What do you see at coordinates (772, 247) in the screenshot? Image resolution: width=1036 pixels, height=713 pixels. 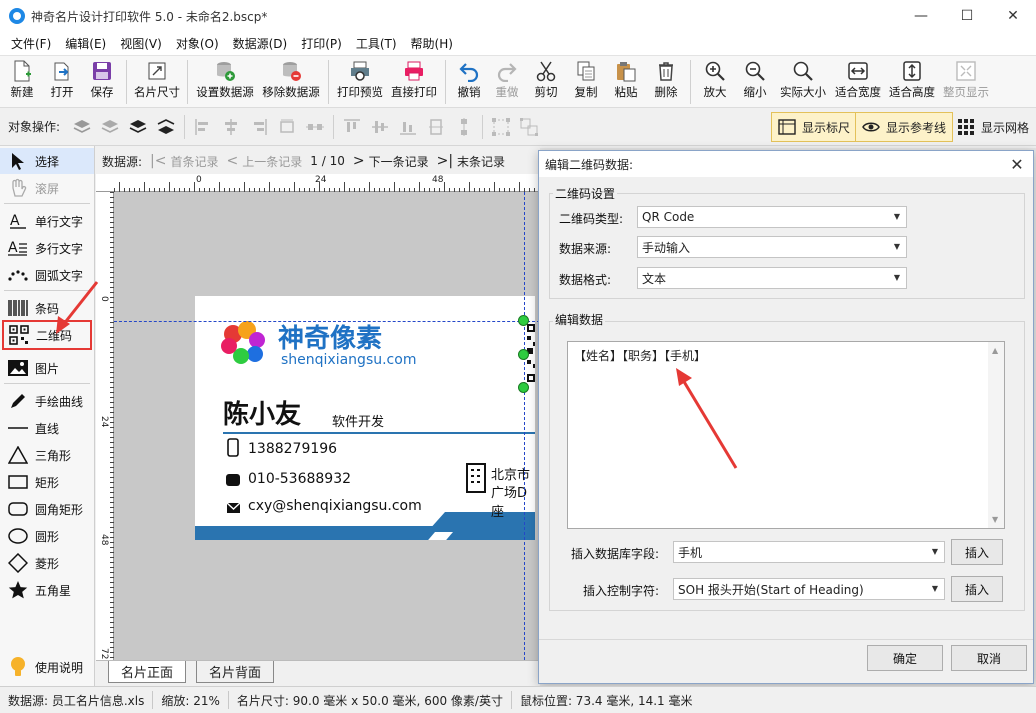 I see `data-source-select: 手动输入 ▼` at bounding box center [772, 247].